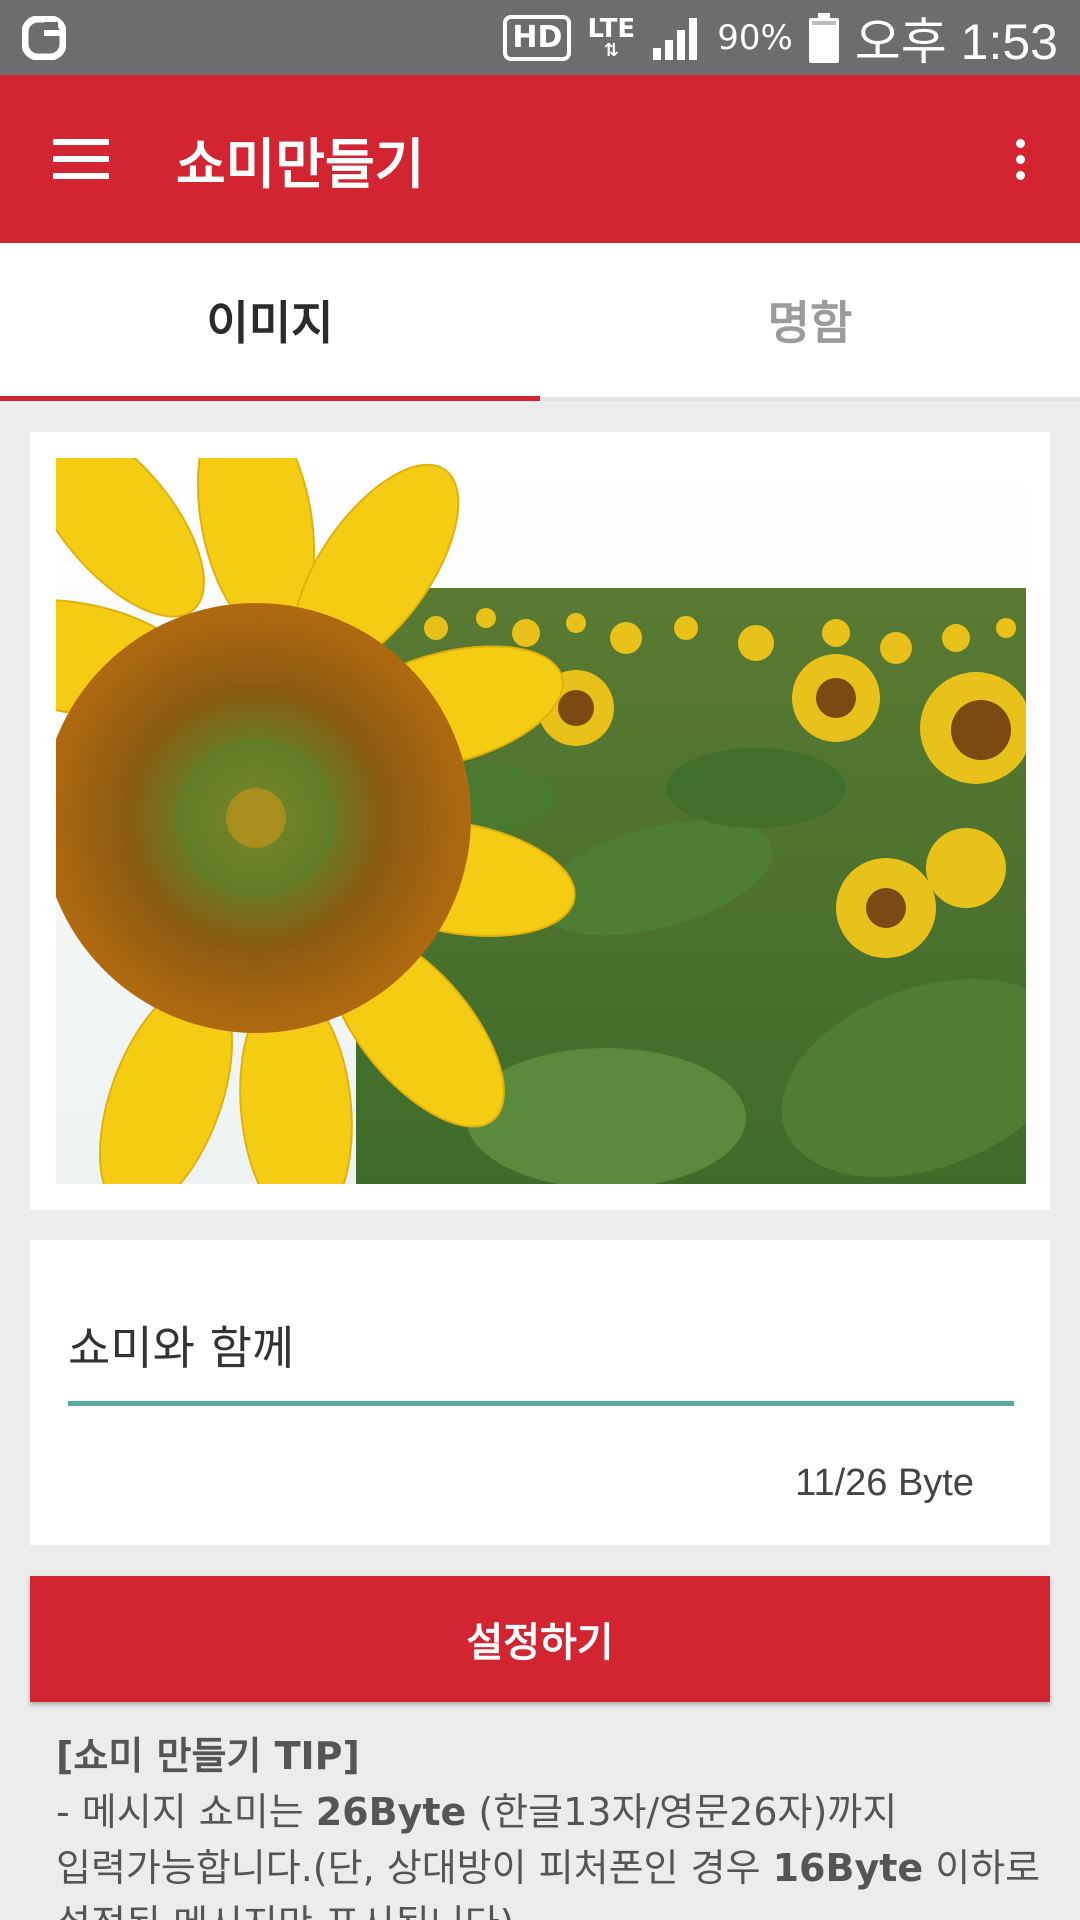 This screenshot has width=1080, height=1920. Describe the element at coordinates (1020, 143) in the screenshot. I see `more-vert-icon` at that location.